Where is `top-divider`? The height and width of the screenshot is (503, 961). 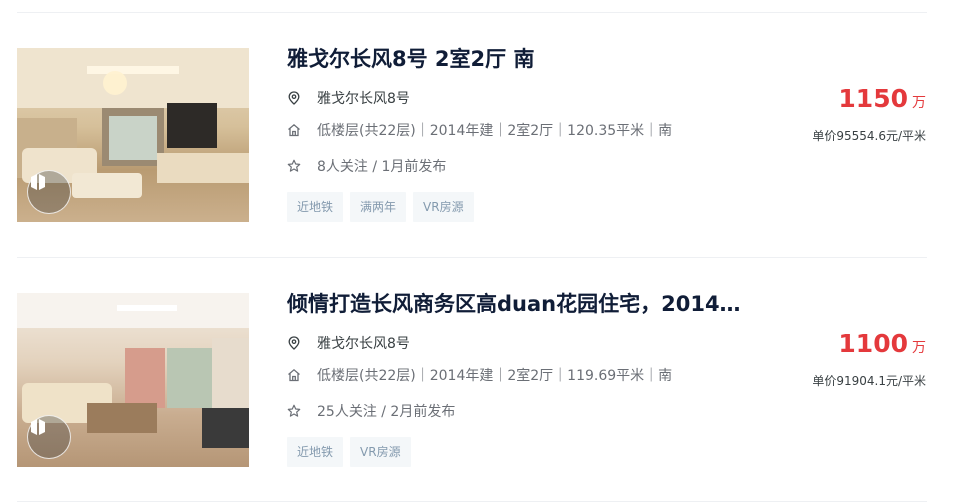
top-divider is located at coordinates (472, 12).